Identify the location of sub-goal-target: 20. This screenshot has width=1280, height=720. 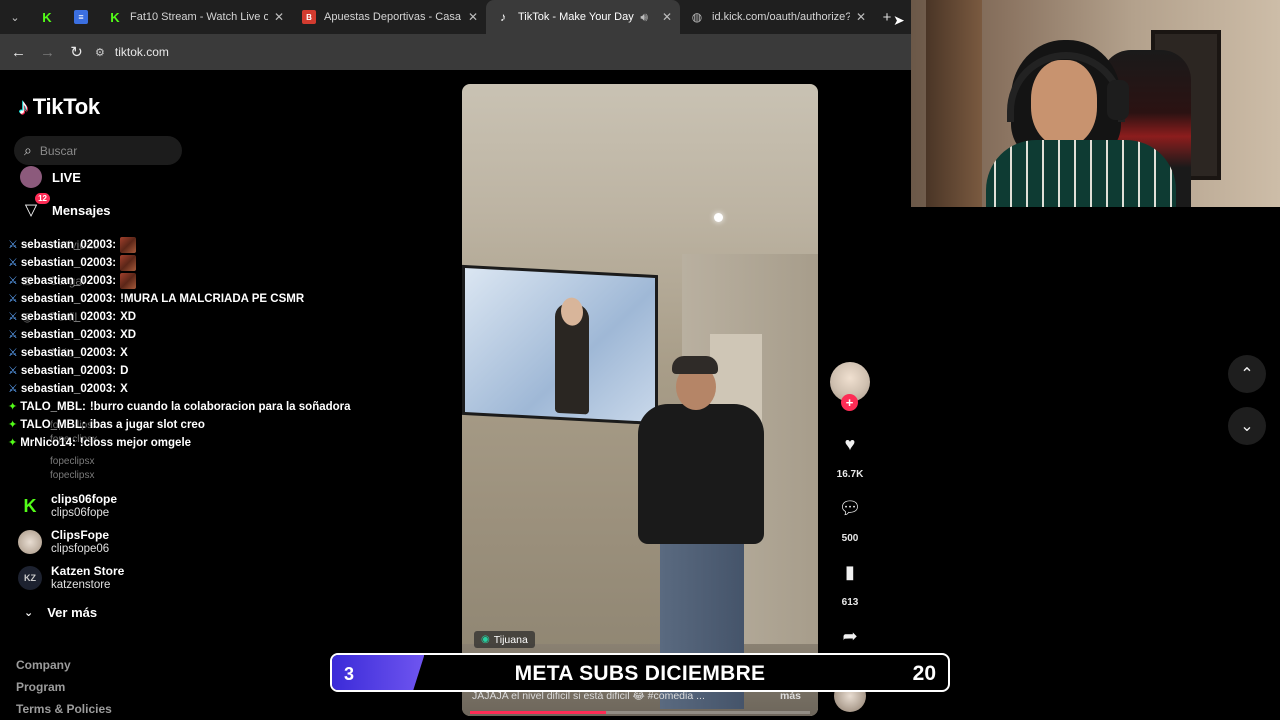
(924, 673).